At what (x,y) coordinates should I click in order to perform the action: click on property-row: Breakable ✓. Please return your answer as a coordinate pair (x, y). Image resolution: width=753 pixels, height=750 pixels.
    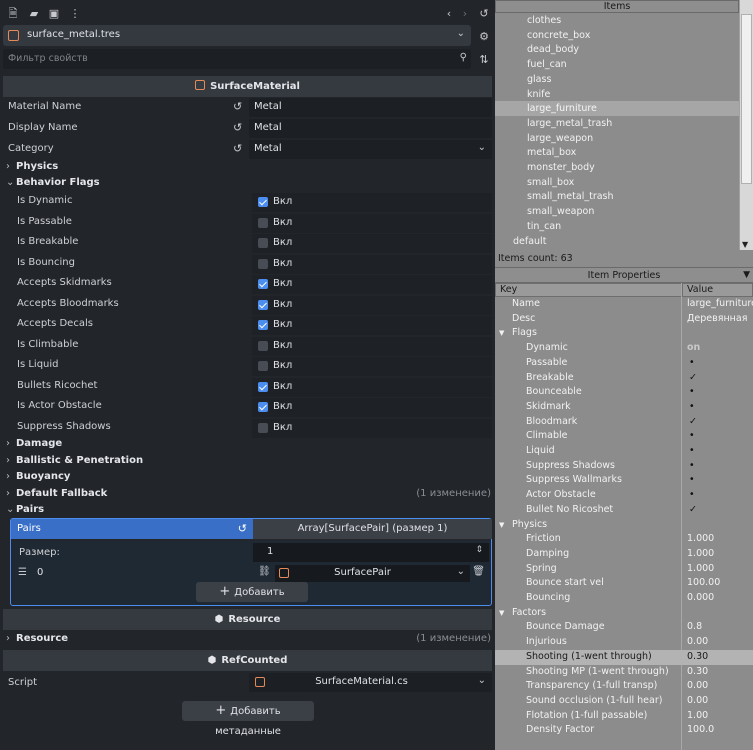
    Looking at the image, I should click on (624, 378).